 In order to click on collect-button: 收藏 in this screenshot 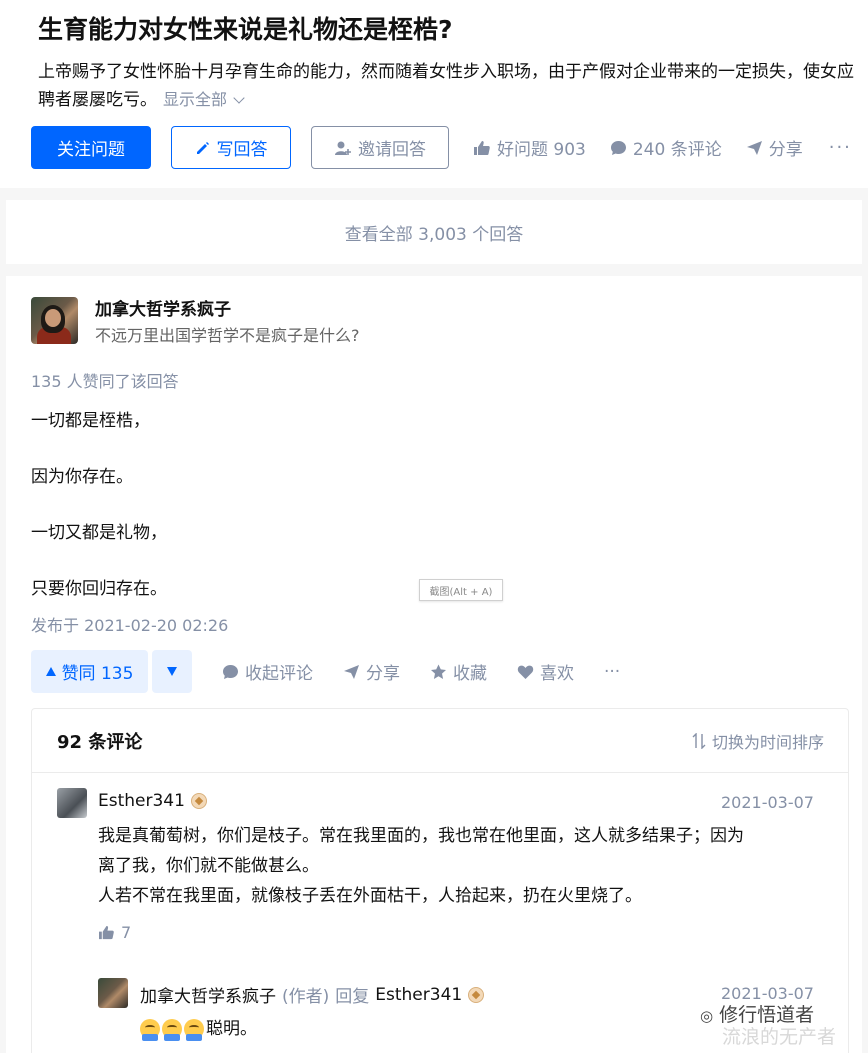, I will do `click(458, 671)`.